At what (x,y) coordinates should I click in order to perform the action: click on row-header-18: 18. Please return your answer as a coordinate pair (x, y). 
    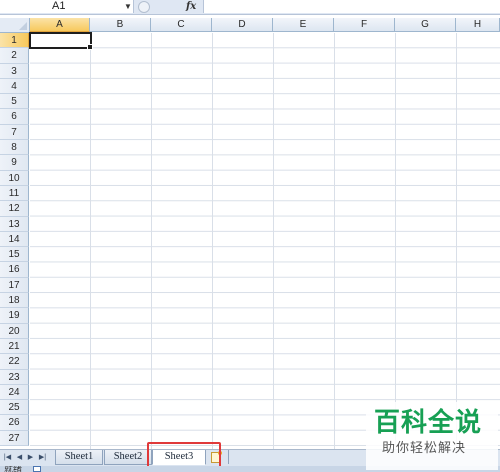
    Looking at the image, I should click on (14, 301).